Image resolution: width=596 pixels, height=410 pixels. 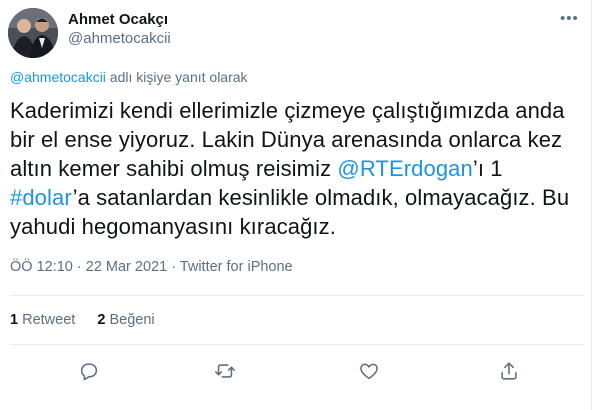 I want to click on tweet-hashtag: #dolar, so click(x=41, y=197).